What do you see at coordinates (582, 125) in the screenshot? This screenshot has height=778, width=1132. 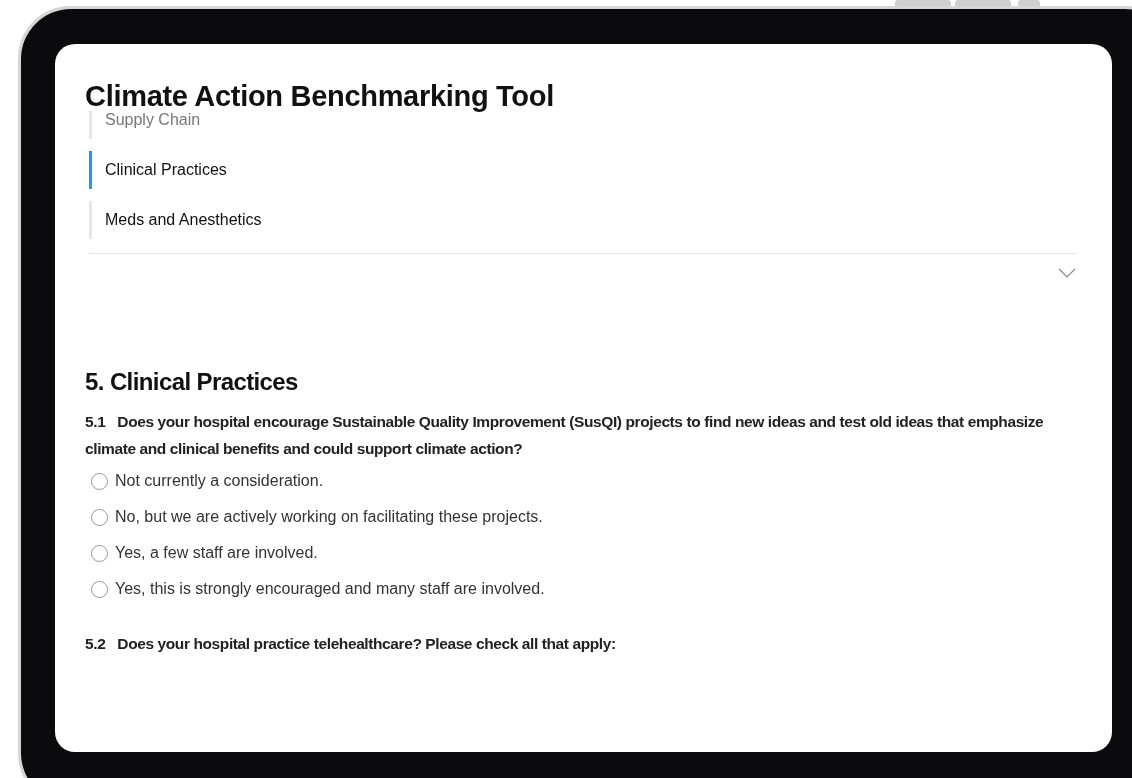 I see `nav-item: Supply Chain` at bounding box center [582, 125].